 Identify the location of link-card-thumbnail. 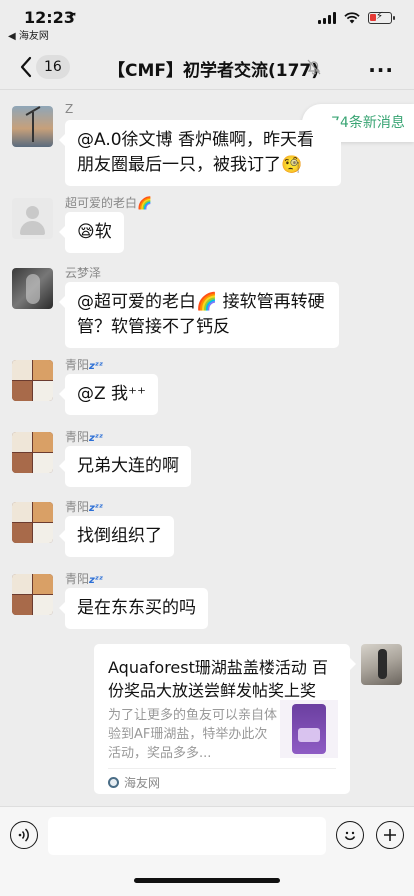
(309, 729).